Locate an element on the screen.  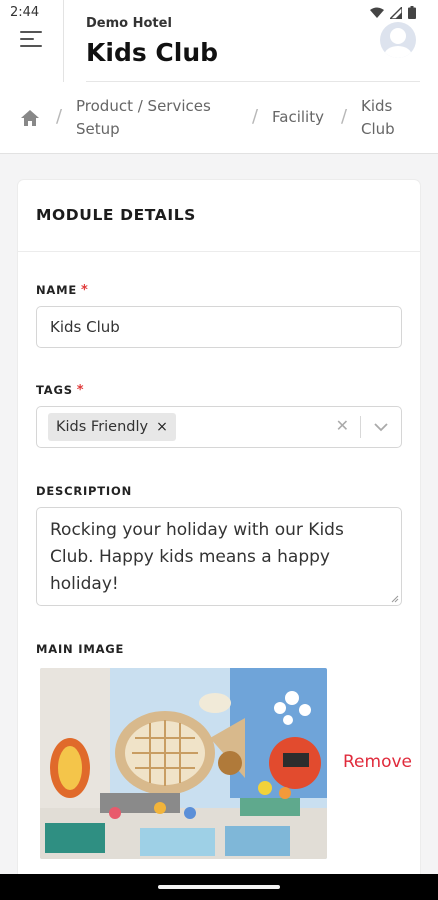
name-label: NAME * is located at coordinates (62, 290).